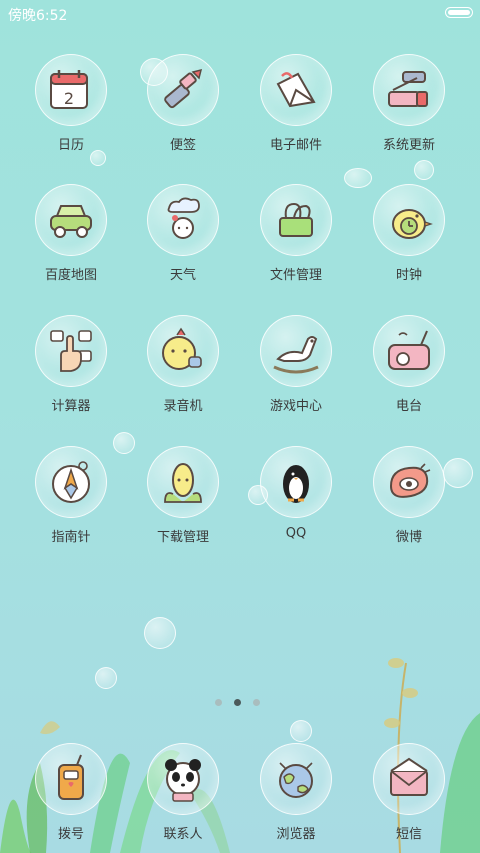  Describe the element at coordinates (71, 406) in the screenshot. I see `app-label: 计算器` at that location.